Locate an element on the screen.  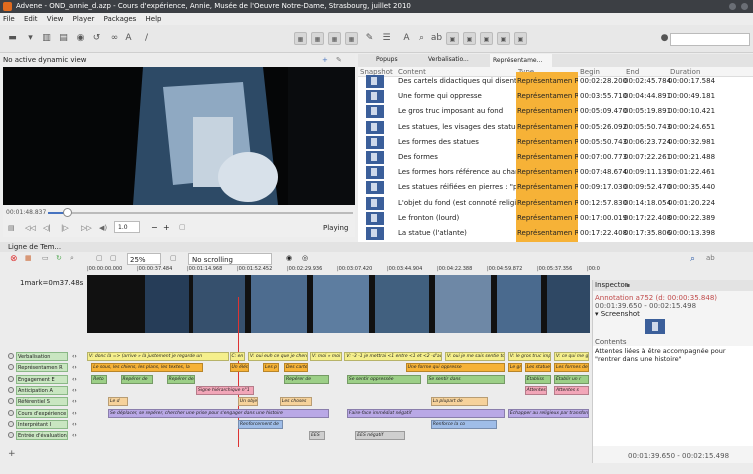
dropdown-arrow-icon: ▾ is located at coordinates (30, 38).